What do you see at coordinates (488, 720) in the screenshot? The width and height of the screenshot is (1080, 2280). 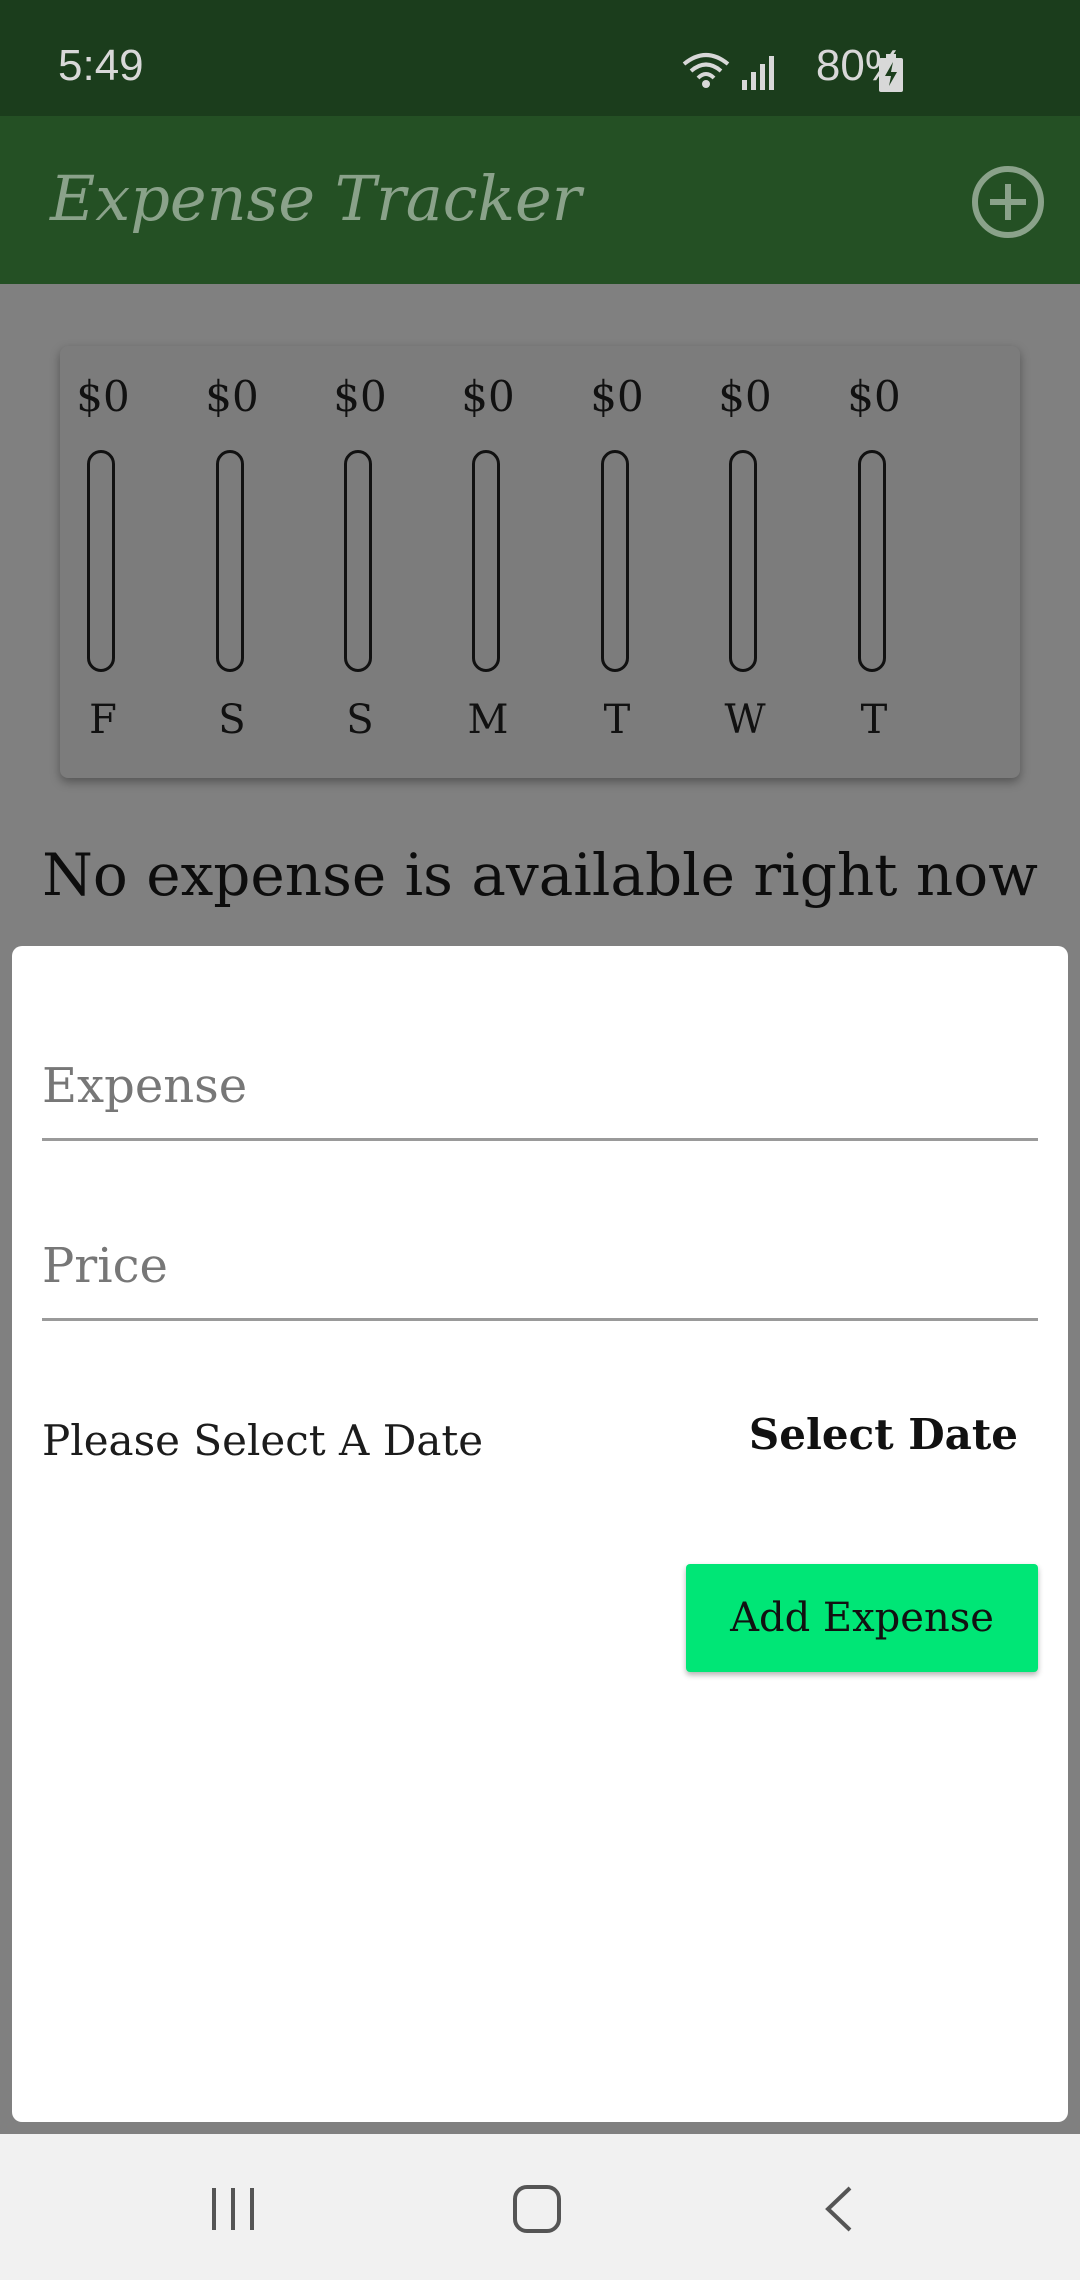 I see `bar-day-label: M` at bounding box center [488, 720].